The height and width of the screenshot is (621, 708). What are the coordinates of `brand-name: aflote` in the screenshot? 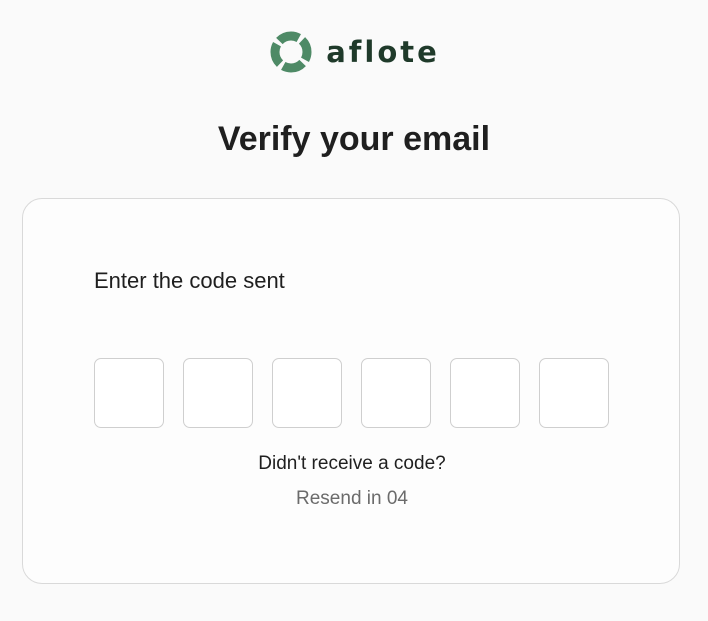 It's located at (383, 52).